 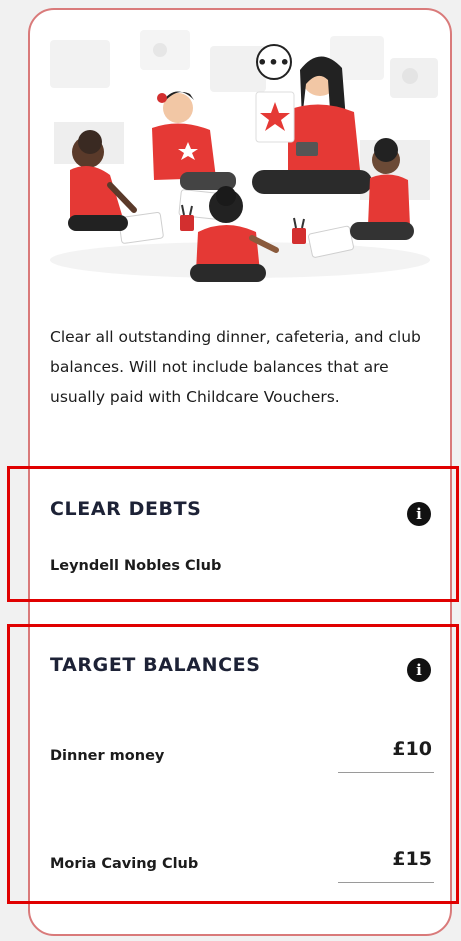 What do you see at coordinates (386, 772) in the screenshot?
I see `dinner-money-underline` at bounding box center [386, 772].